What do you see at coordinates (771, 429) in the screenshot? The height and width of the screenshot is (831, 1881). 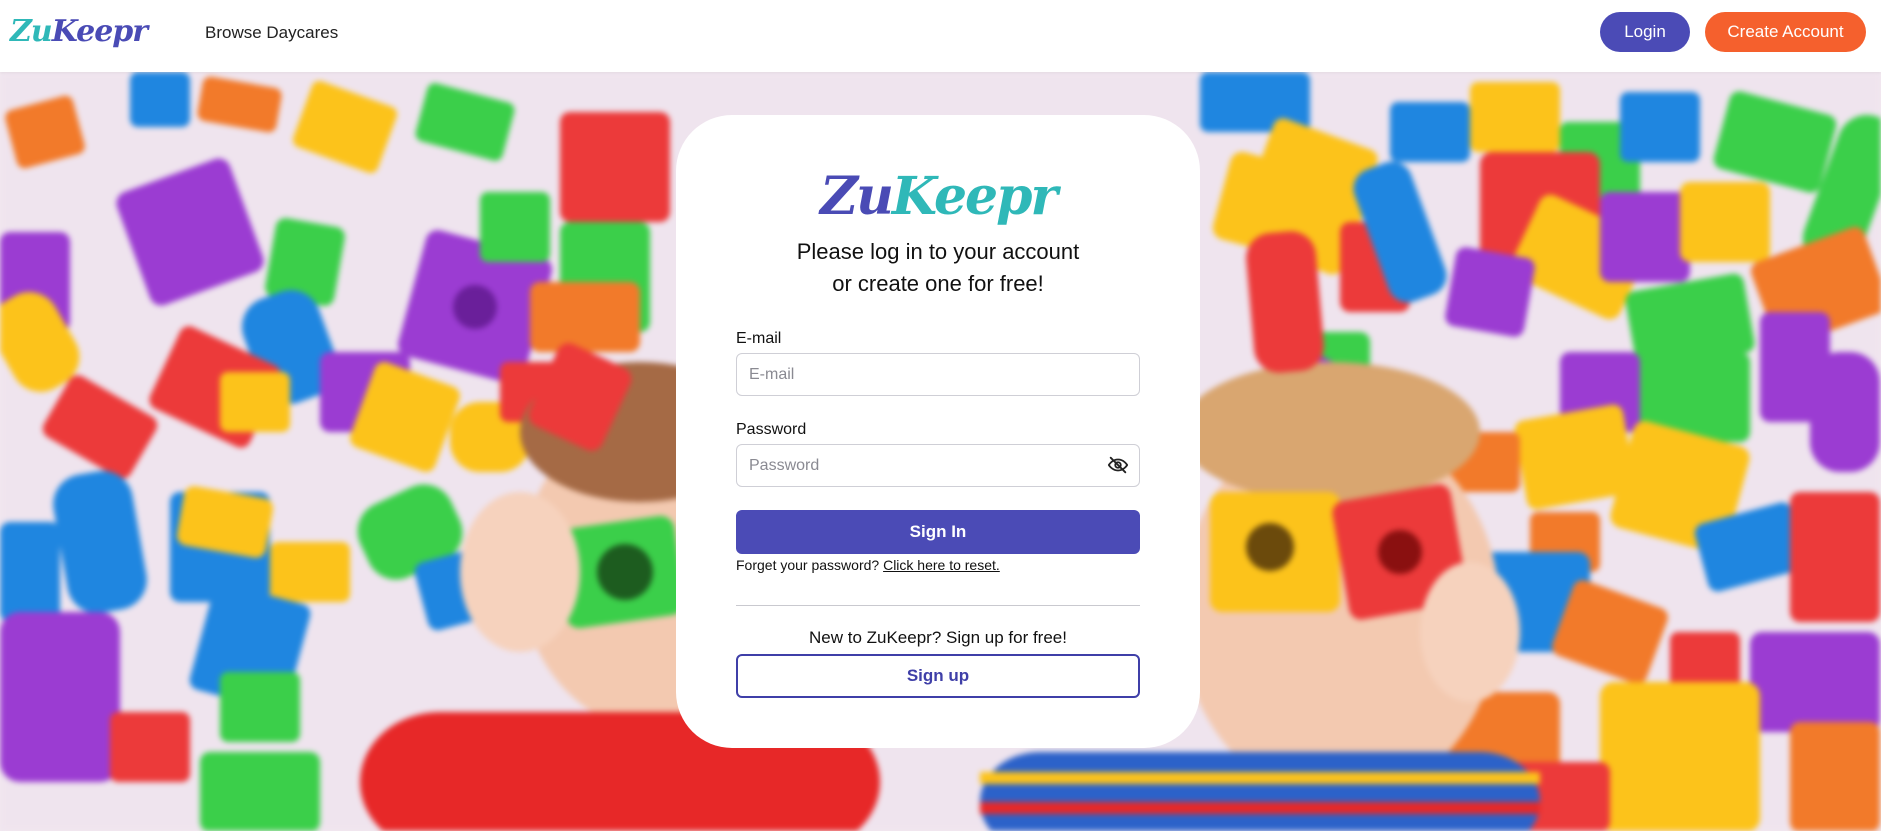 I see `password-label: Password` at bounding box center [771, 429].